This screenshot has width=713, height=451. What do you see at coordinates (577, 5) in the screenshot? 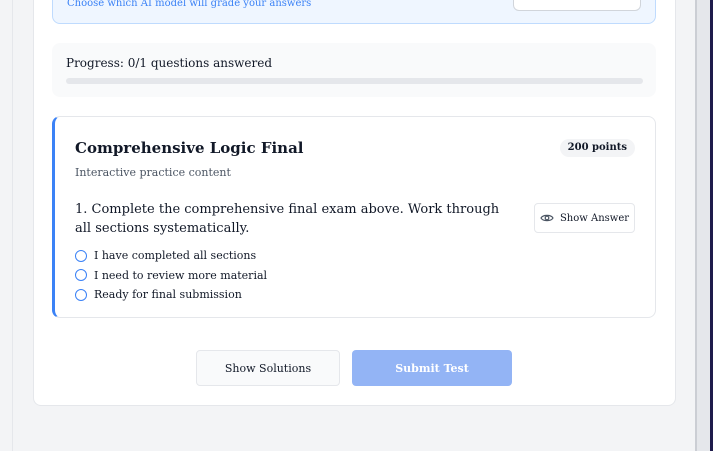
I see `model-select-dropdown` at bounding box center [577, 5].